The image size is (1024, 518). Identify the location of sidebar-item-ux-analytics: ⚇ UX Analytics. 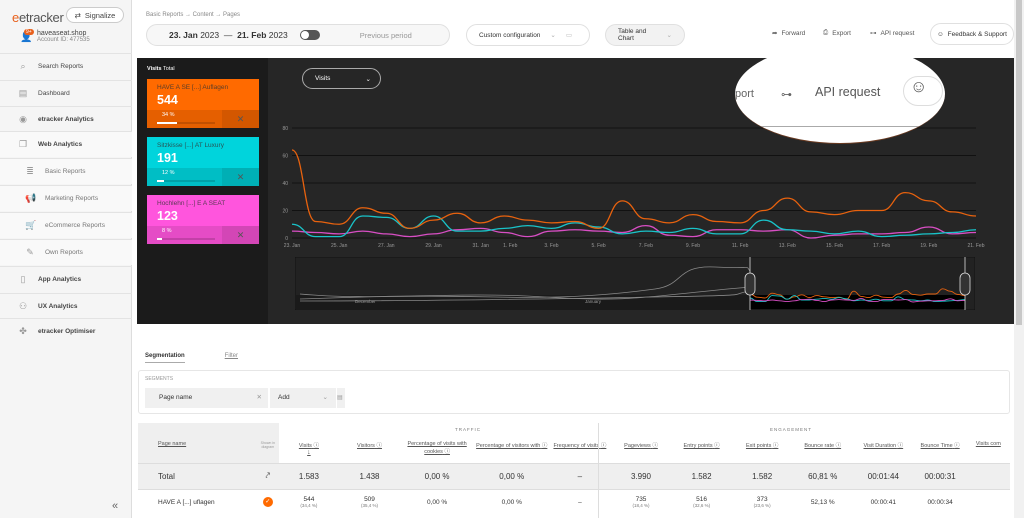
(66, 306).